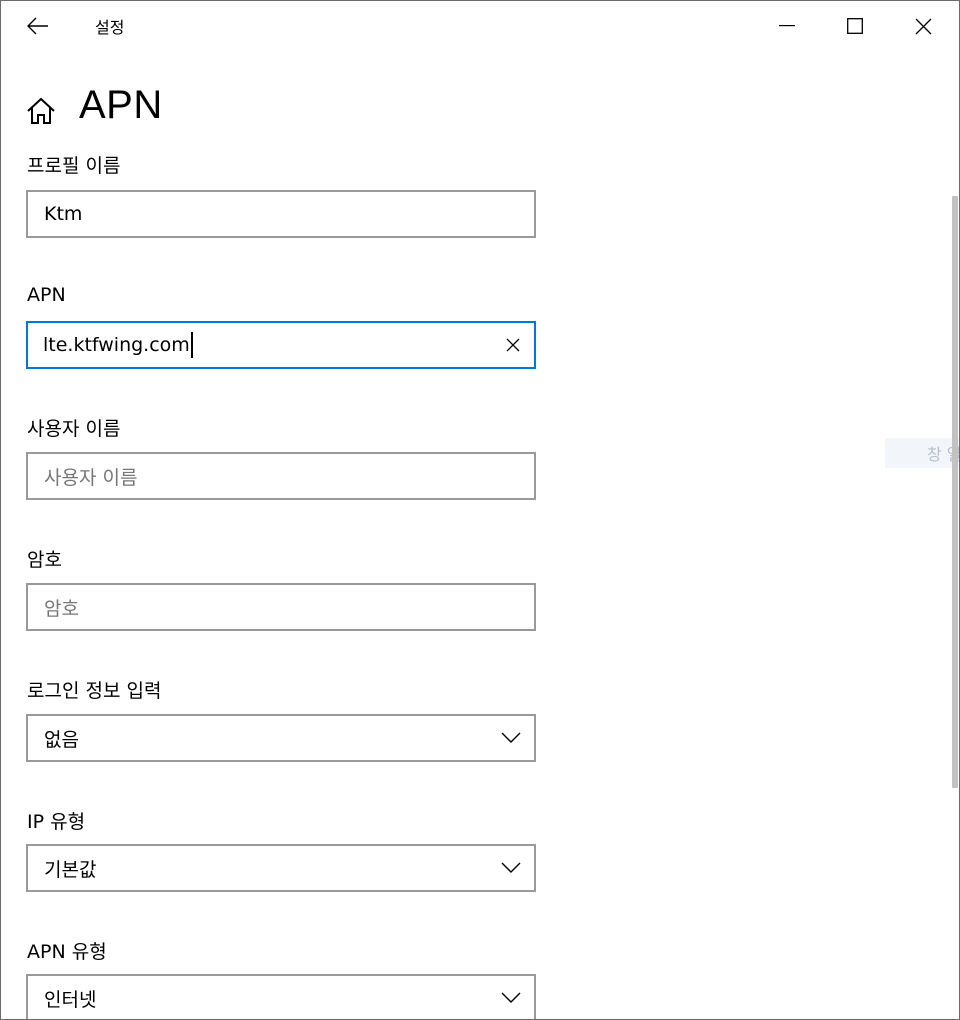  What do you see at coordinates (922, 453) in the screenshot?
I see `side-hint-tooltip: 창 열` at bounding box center [922, 453].